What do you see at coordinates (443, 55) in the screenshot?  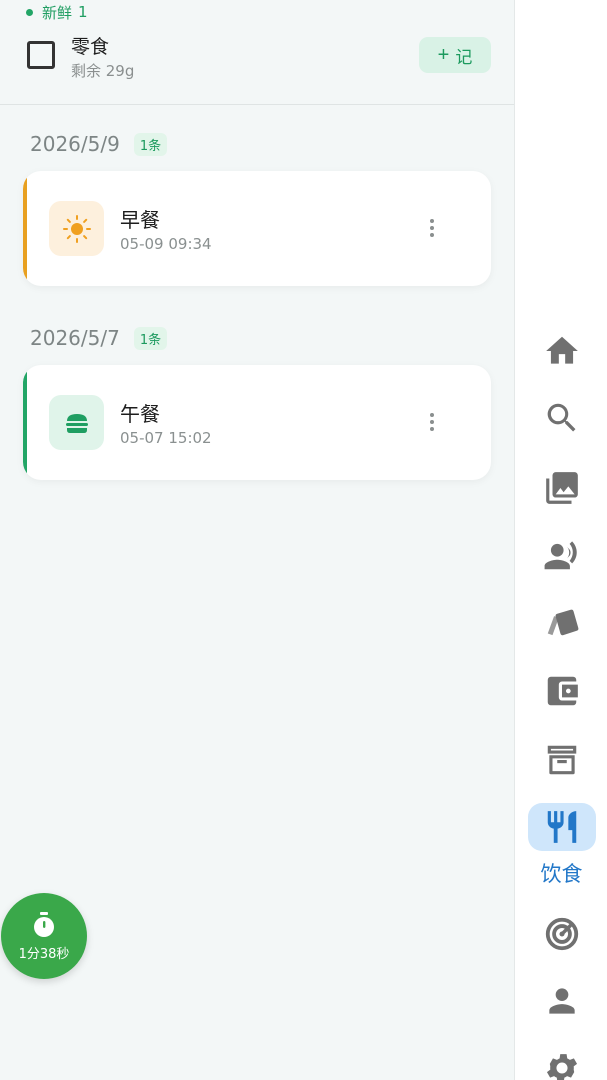 I see `plus-icon: +` at bounding box center [443, 55].